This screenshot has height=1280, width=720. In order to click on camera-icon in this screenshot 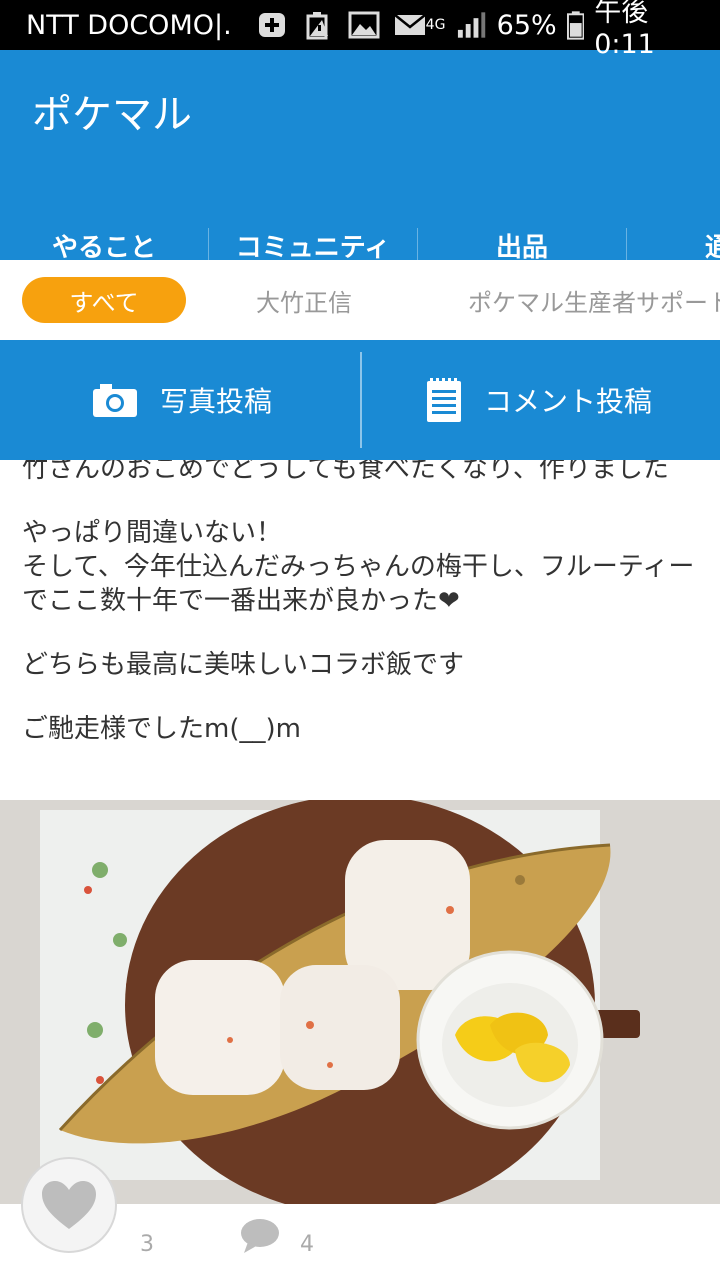, I will do `click(115, 400)`.